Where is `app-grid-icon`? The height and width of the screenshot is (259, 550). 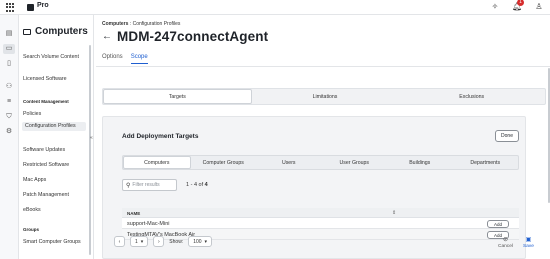 app-grid-icon is located at coordinates (10, 7).